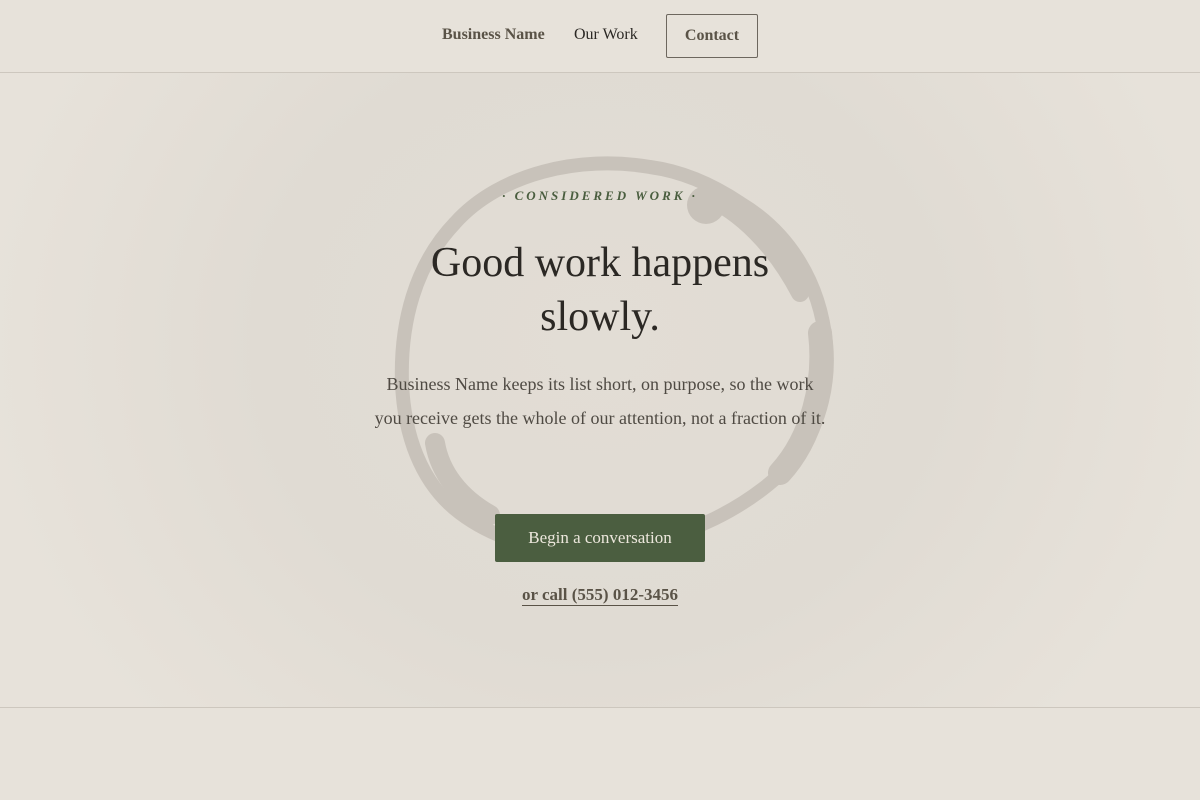 This screenshot has height=800, width=1200. I want to click on nav-brand-link: Business Name, so click(493, 35).